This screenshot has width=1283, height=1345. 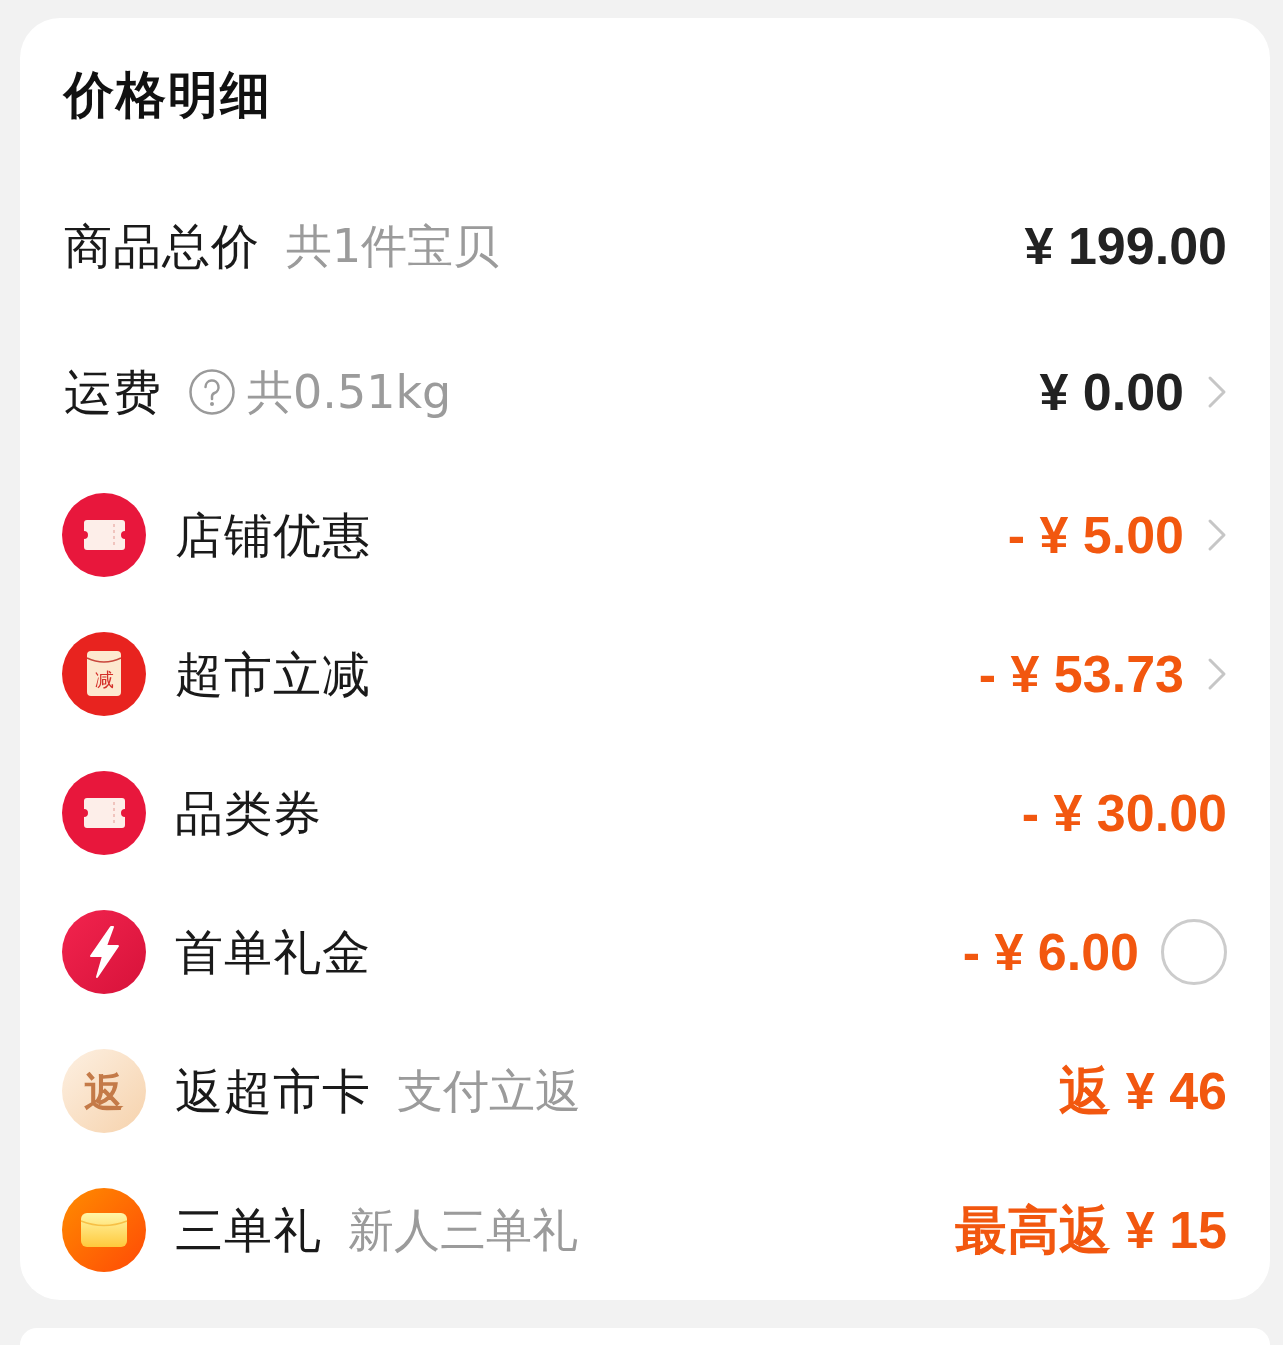 What do you see at coordinates (463, 1230) in the screenshot?
I see `row-note: 新人三单礼` at bounding box center [463, 1230].